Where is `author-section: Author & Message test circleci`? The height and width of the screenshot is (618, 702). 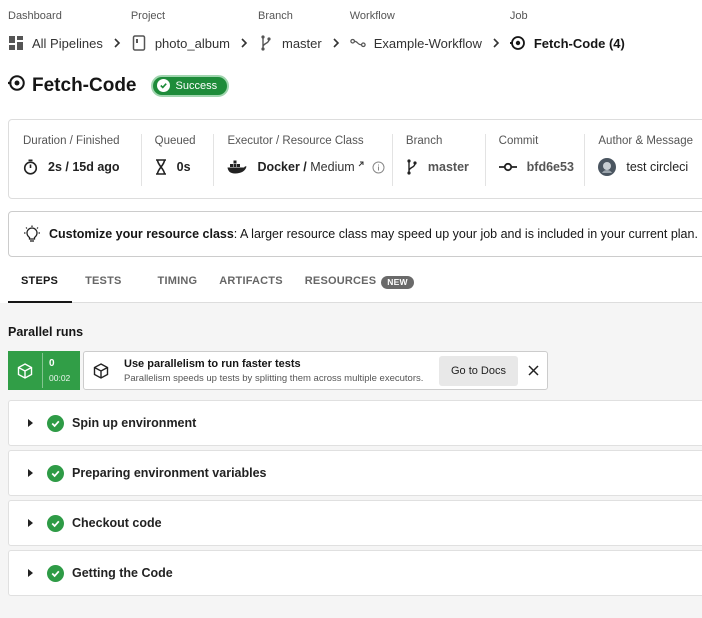 author-section: Author & Message test circleci is located at coordinates (643, 159).